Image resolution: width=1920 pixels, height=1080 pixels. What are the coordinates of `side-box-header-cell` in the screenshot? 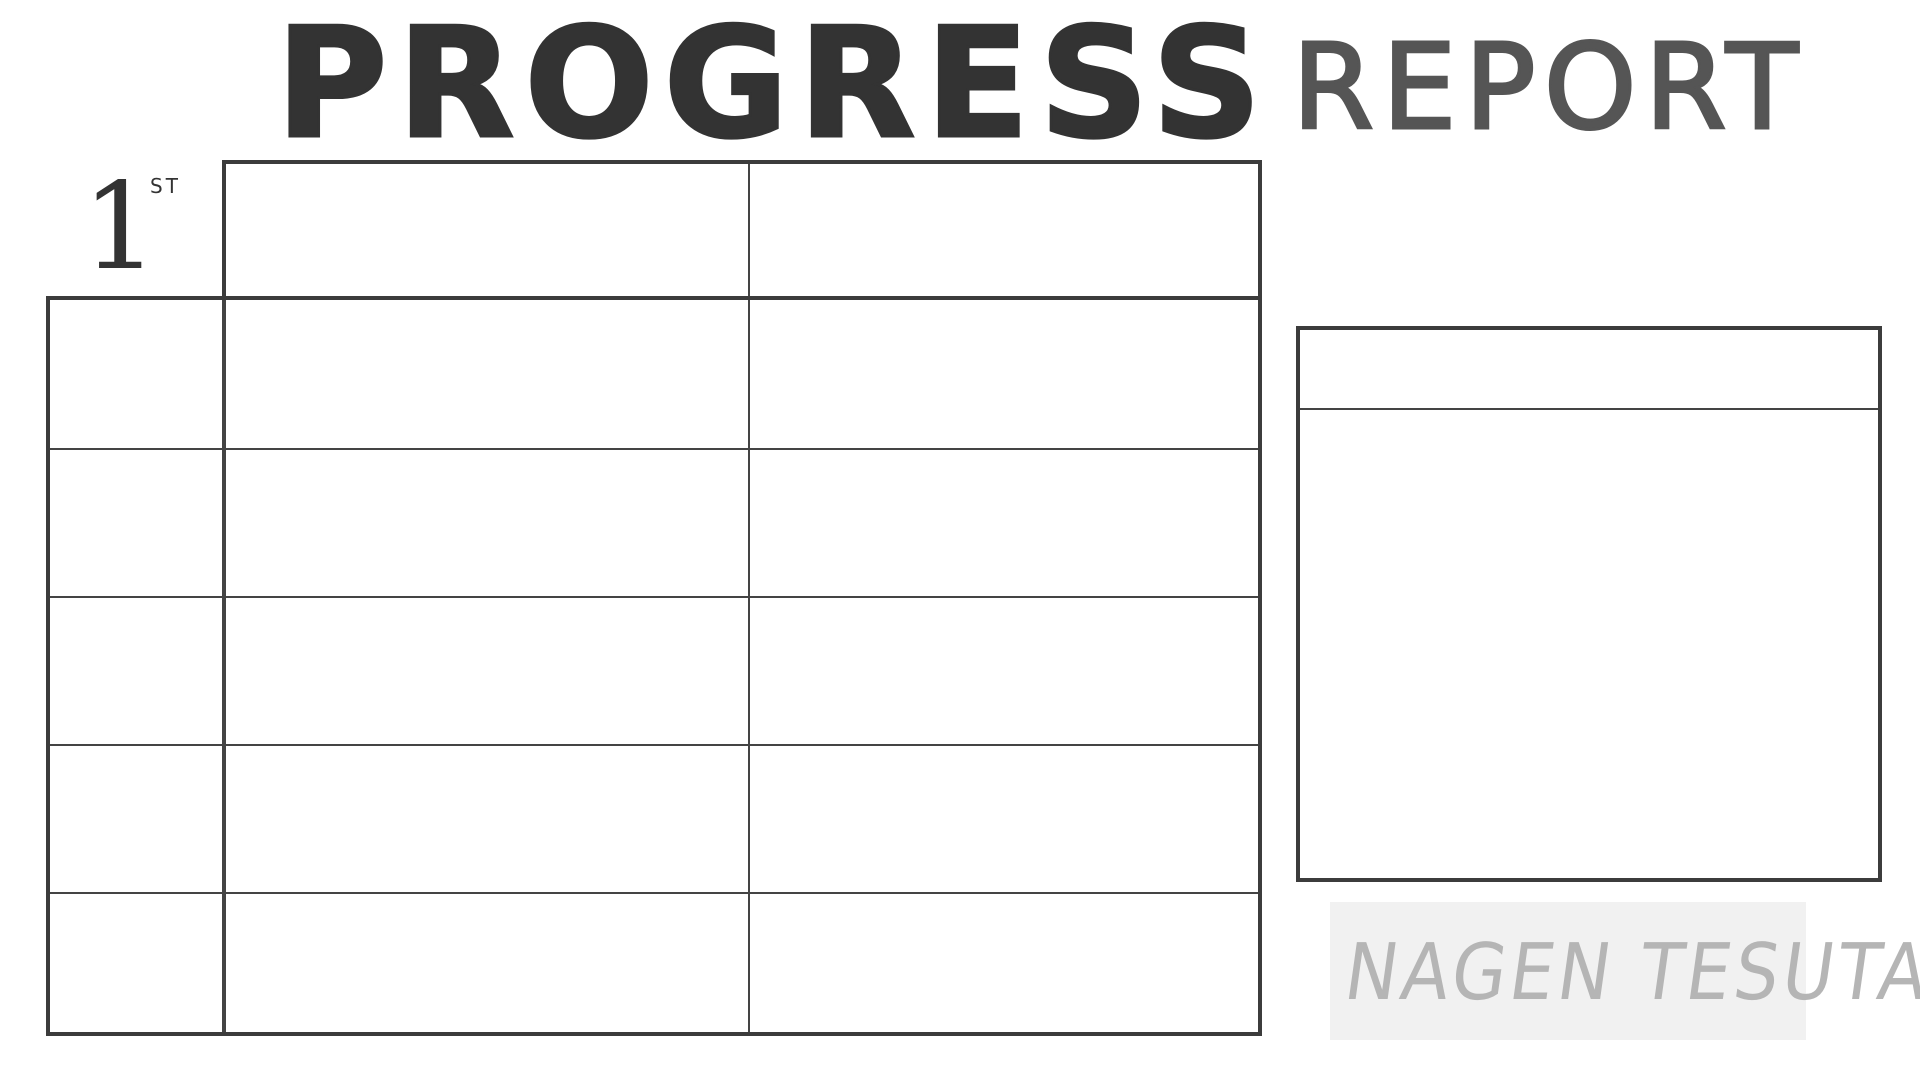 It's located at (1589, 369).